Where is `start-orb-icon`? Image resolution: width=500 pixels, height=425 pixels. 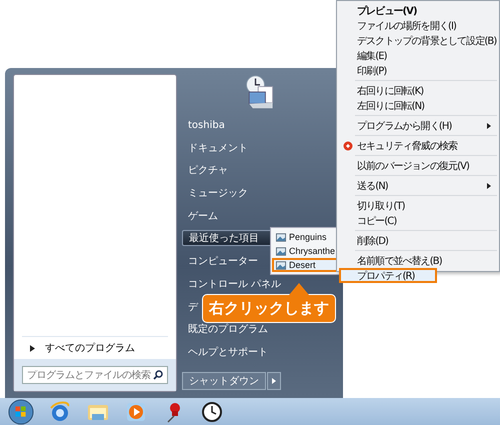
start-orb-icon is located at coordinates (21, 411).